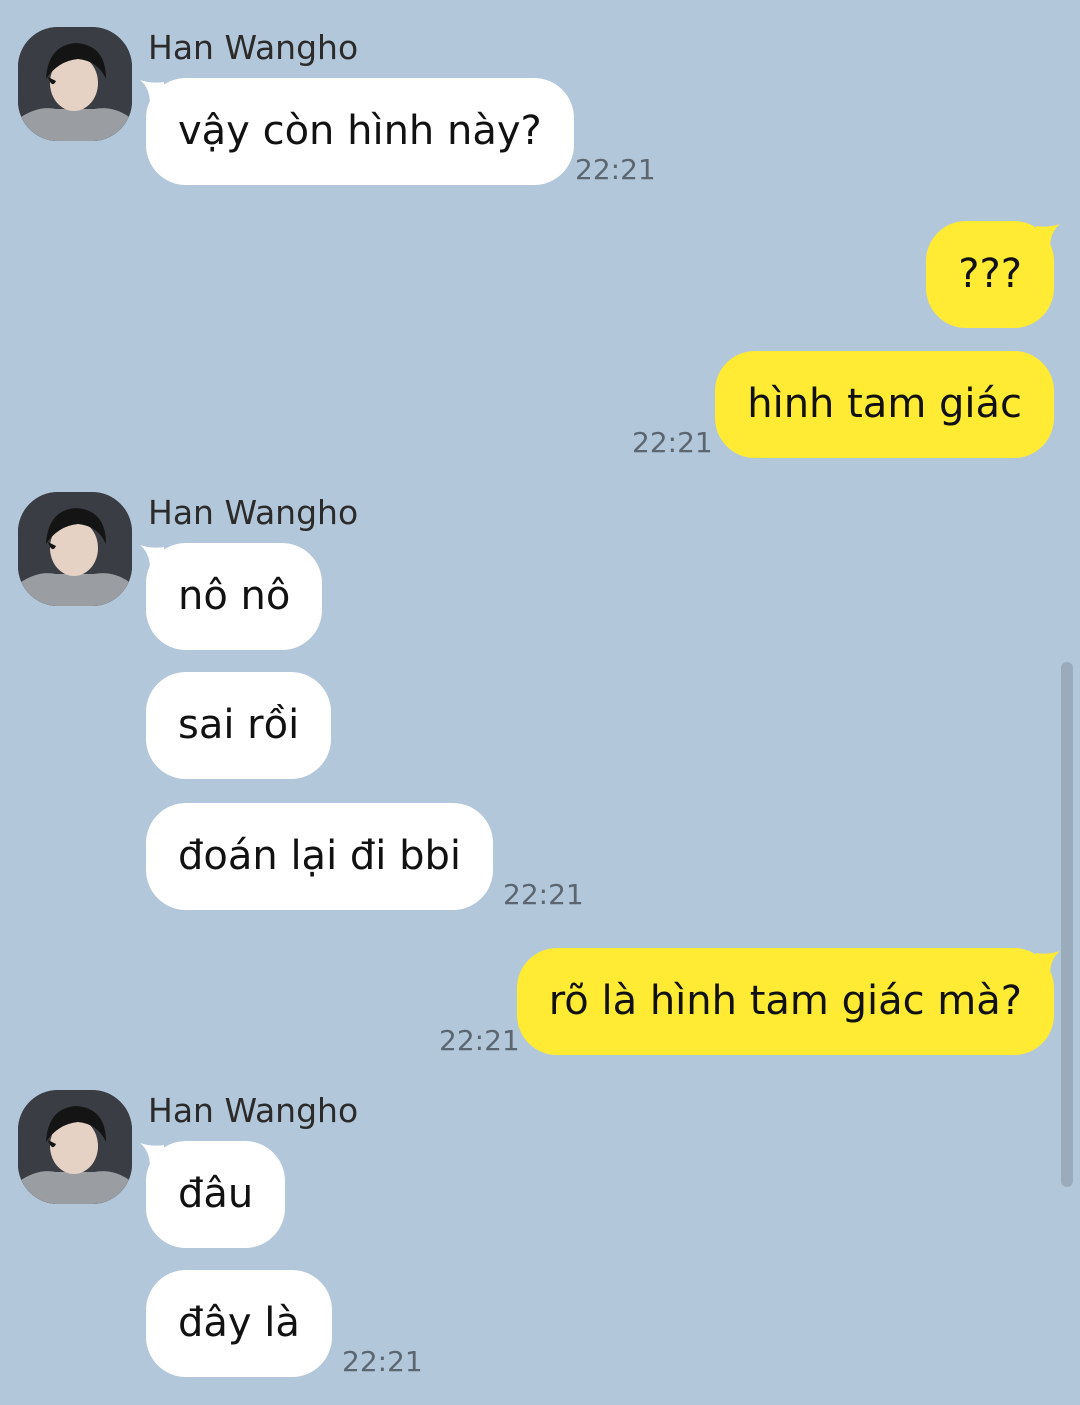 This screenshot has height=1405, width=1080. Describe the element at coordinates (239, 1323) in the screenshot. I see `message-bubble: đây là` at that location.